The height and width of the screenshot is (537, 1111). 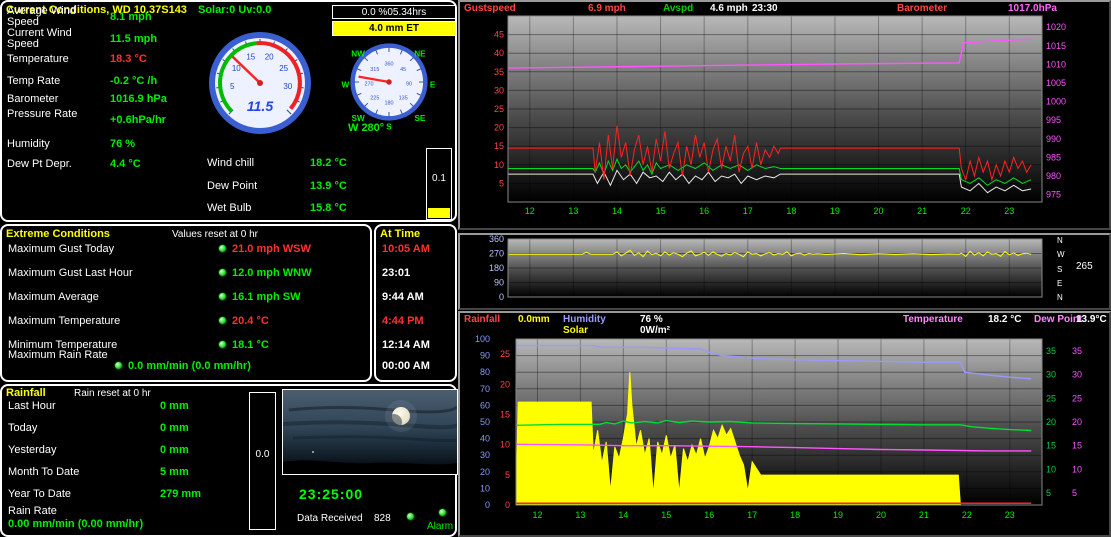 I want to click on compass-deg-180: 180, so click(x=388, y=104).